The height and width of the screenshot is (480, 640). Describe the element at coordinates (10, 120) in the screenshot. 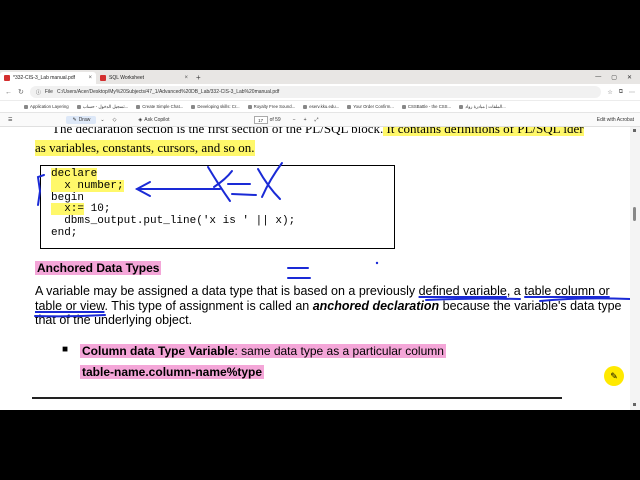

I see `contents-icon: ☰` at that location.